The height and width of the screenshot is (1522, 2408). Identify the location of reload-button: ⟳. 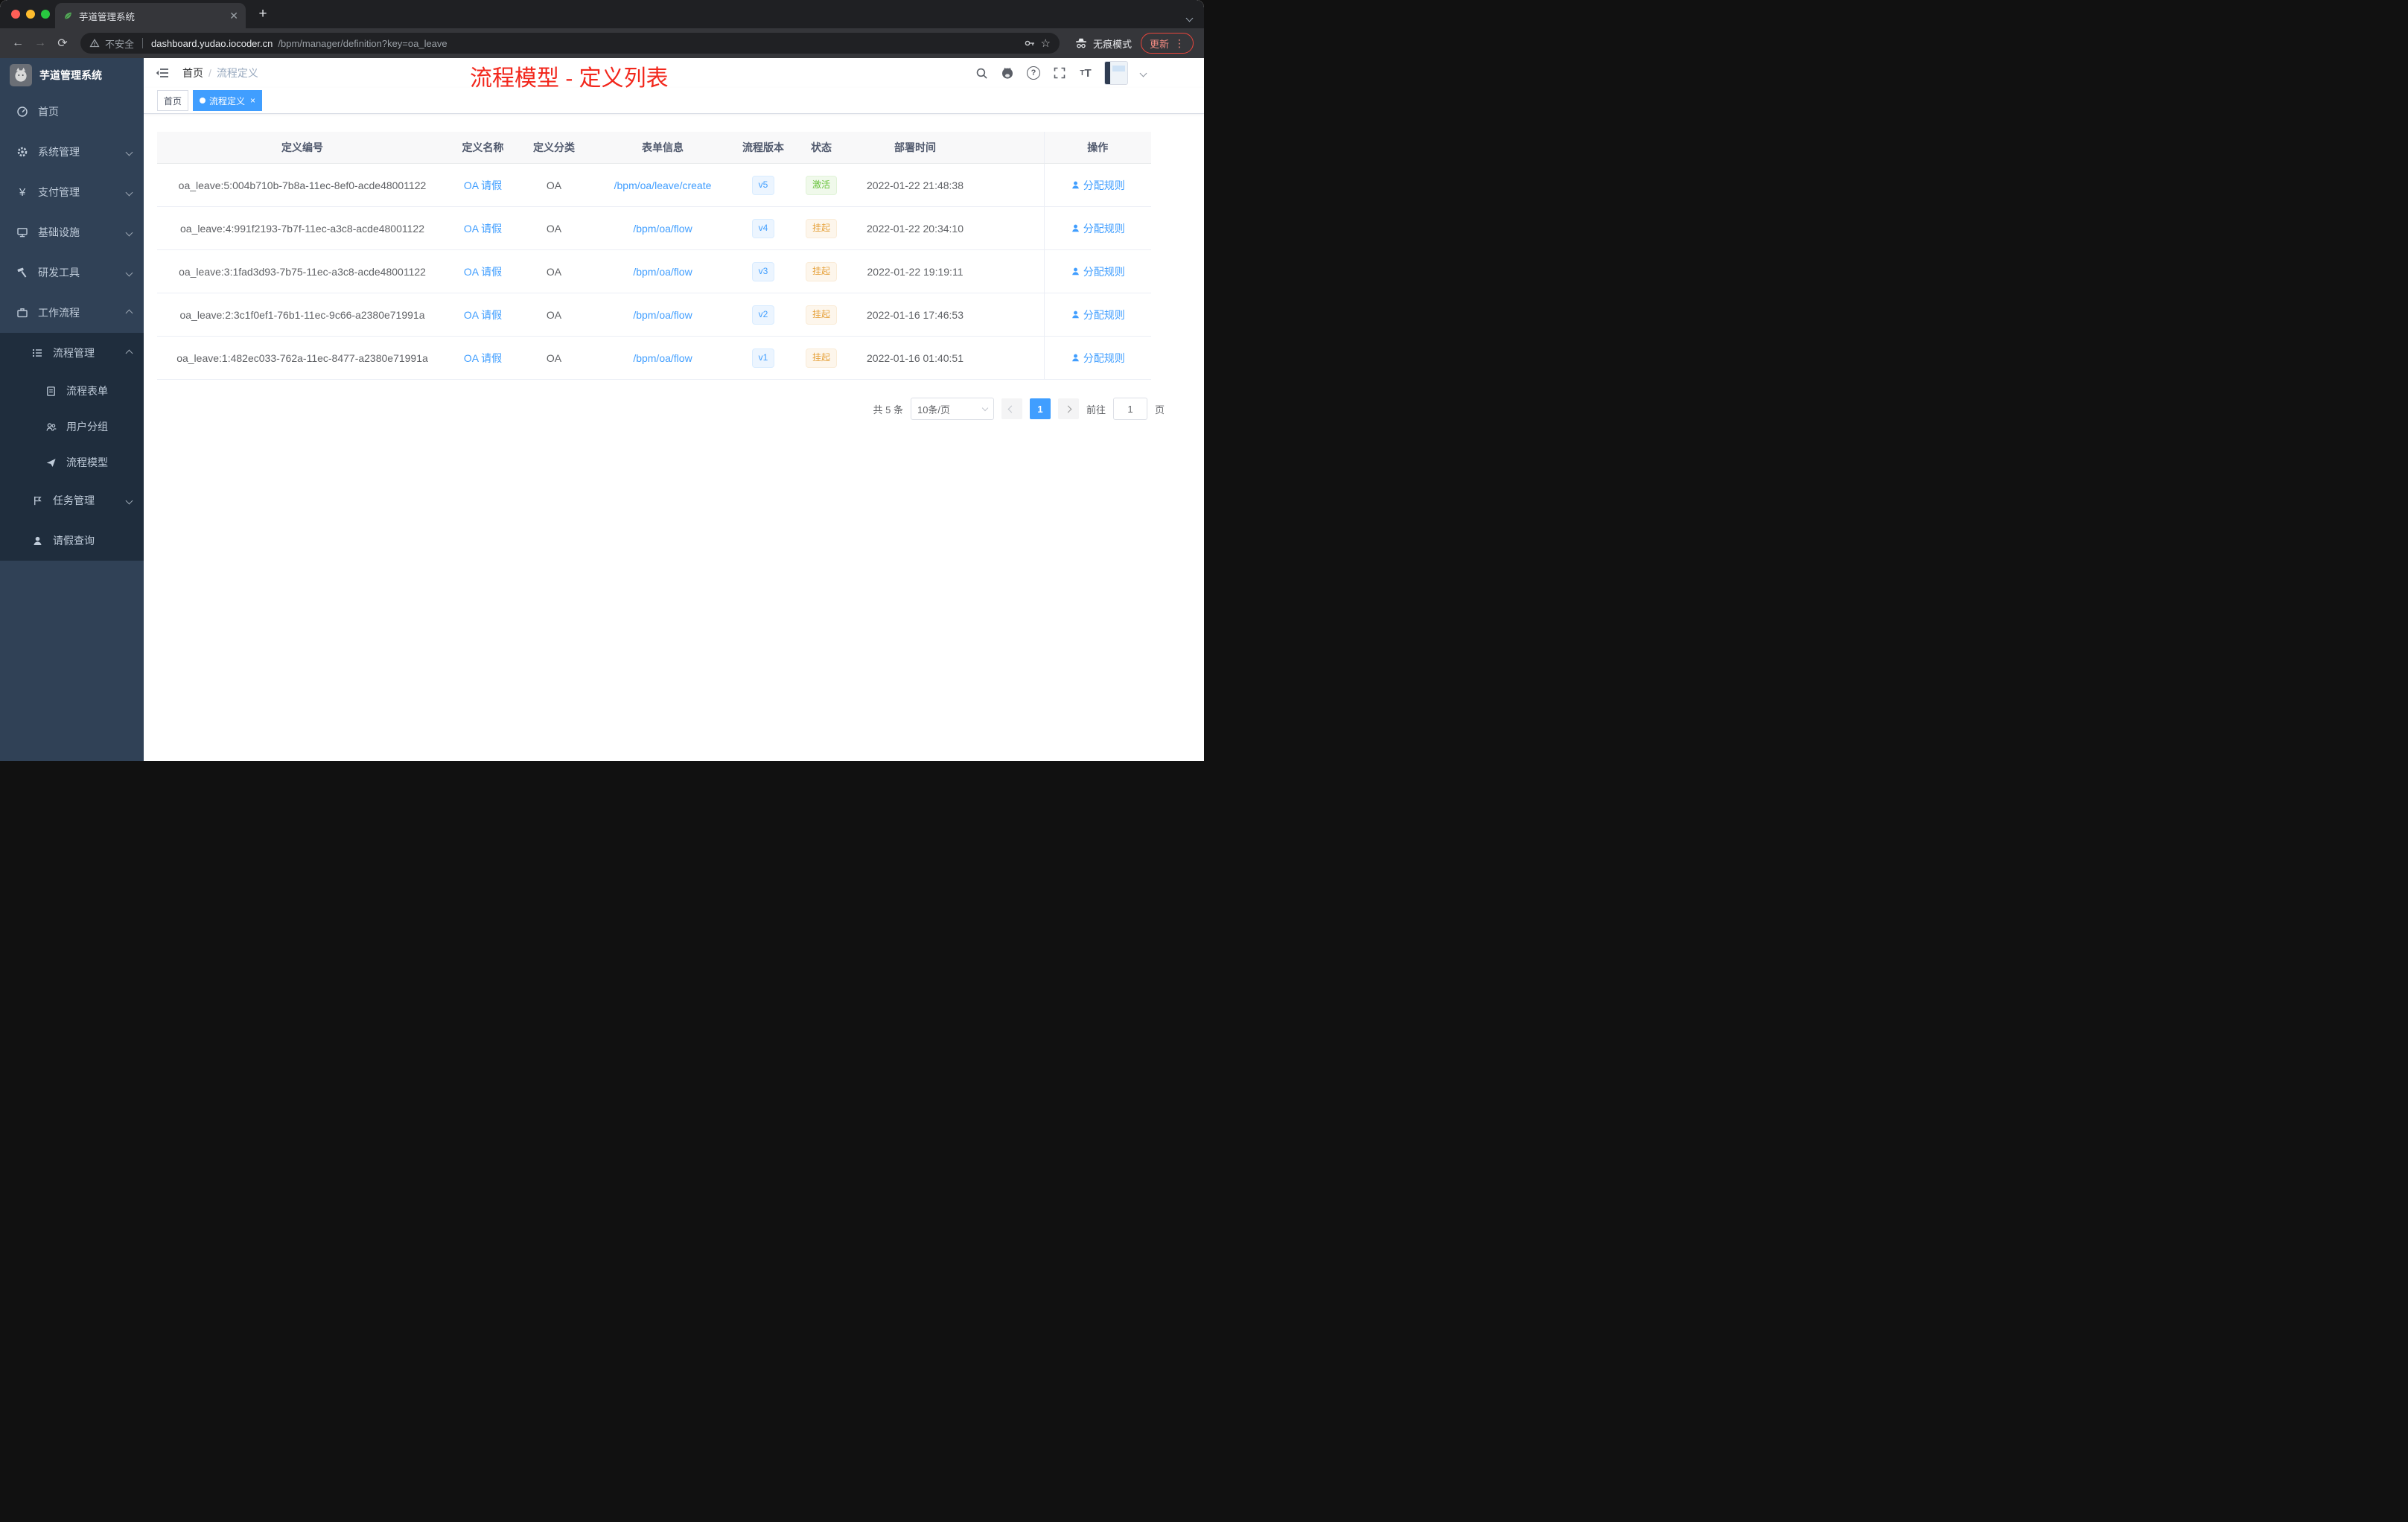
(62, 43).